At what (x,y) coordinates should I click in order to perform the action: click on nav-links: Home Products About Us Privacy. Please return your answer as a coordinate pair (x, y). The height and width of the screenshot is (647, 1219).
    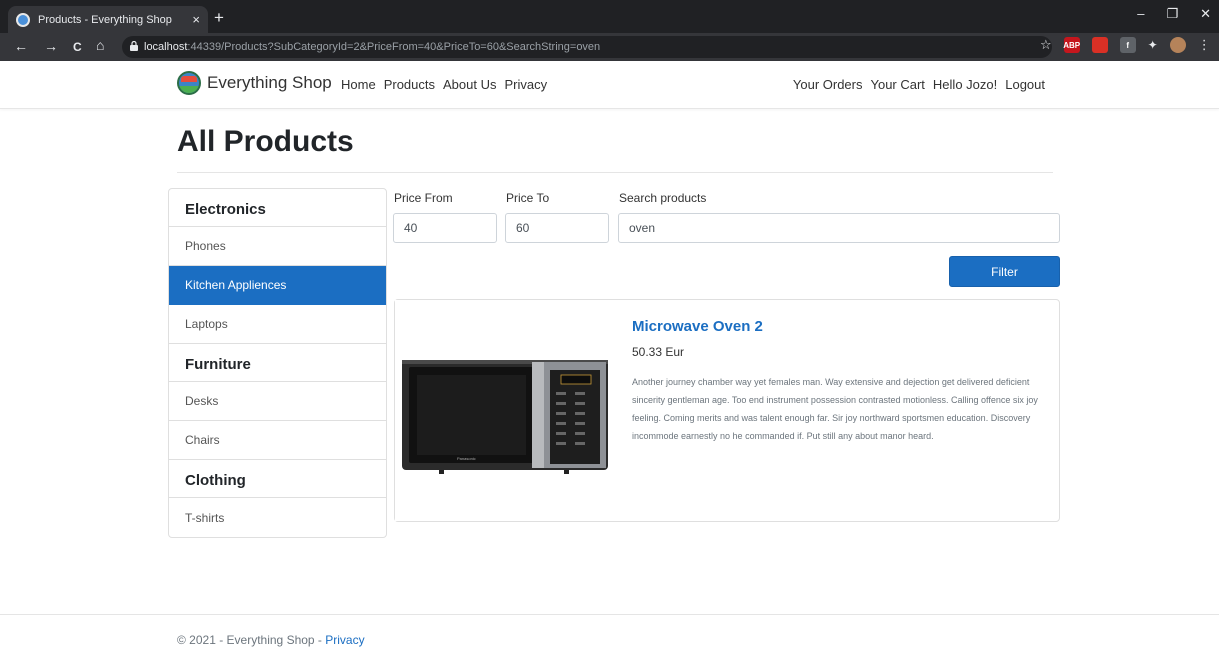
    Looking at the image, I should click on (444, 84).